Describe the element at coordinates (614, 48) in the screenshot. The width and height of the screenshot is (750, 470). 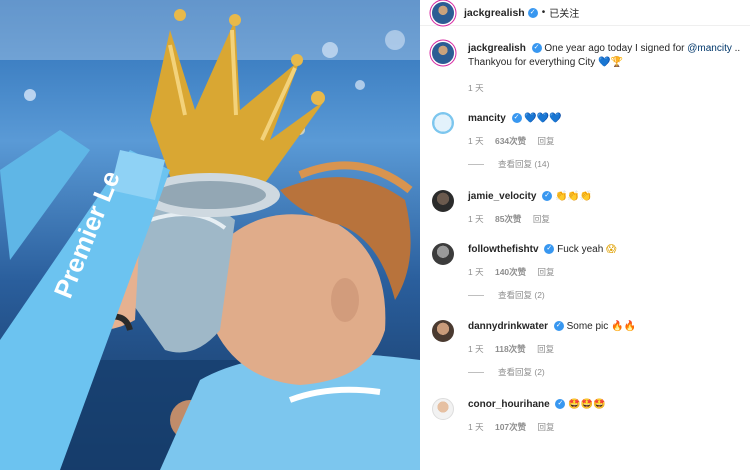
I see `caption-text: One year ago today I signed for` at that location.